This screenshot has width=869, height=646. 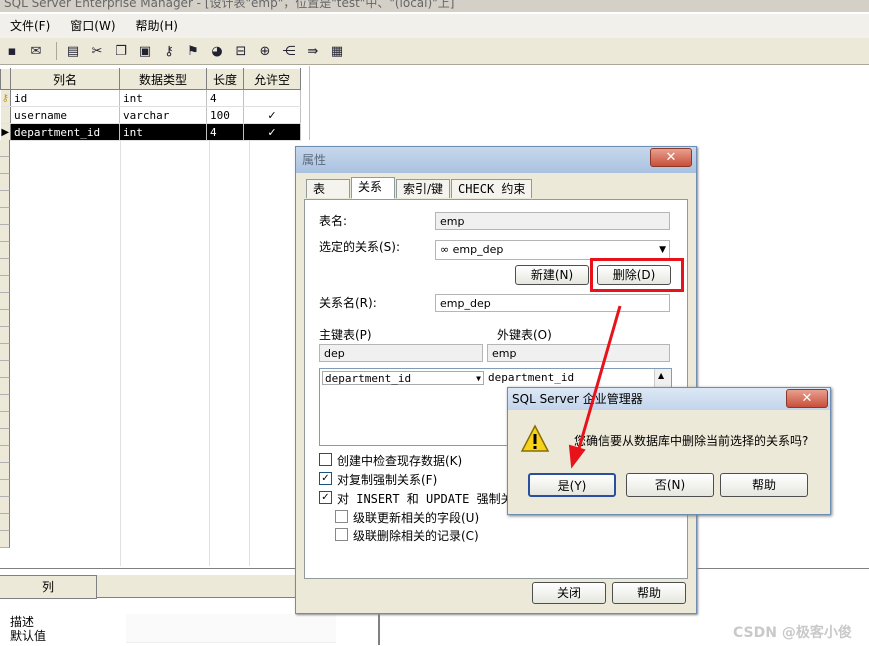 What do you see at coordinates (231, 621) in the screenshot?
I see `prop-description-value` at bounding box center [231, 621].